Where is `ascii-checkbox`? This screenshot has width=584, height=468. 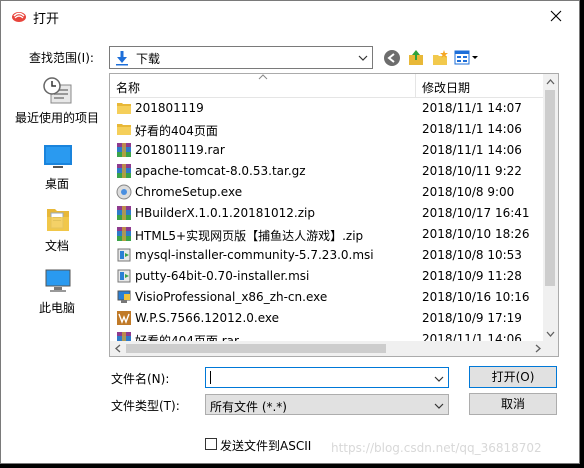 ascii-checkbox is located at coordinates (211, 444).